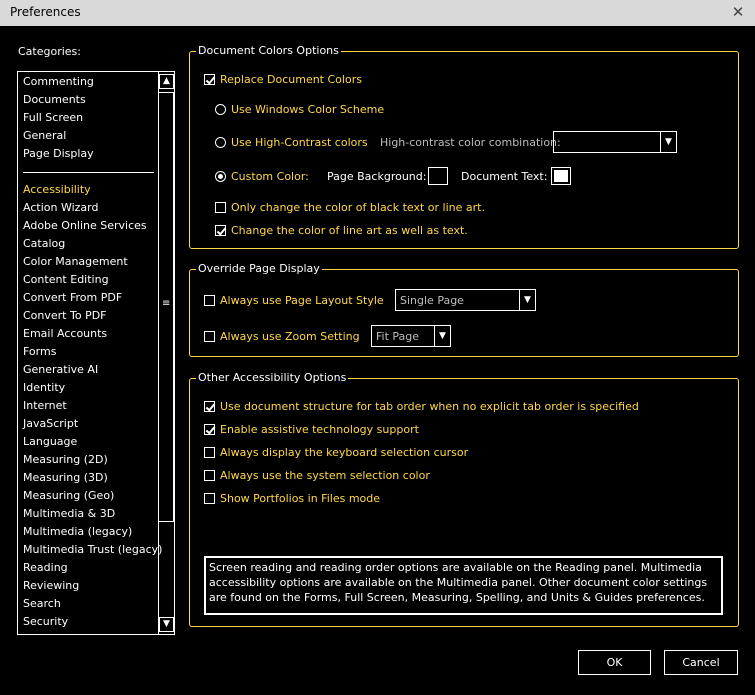 The image size is (755, 695). What do you see at coordinates (44, 135) in the screenshot?
I see `category-item: General` at bounding box center [44, 135].